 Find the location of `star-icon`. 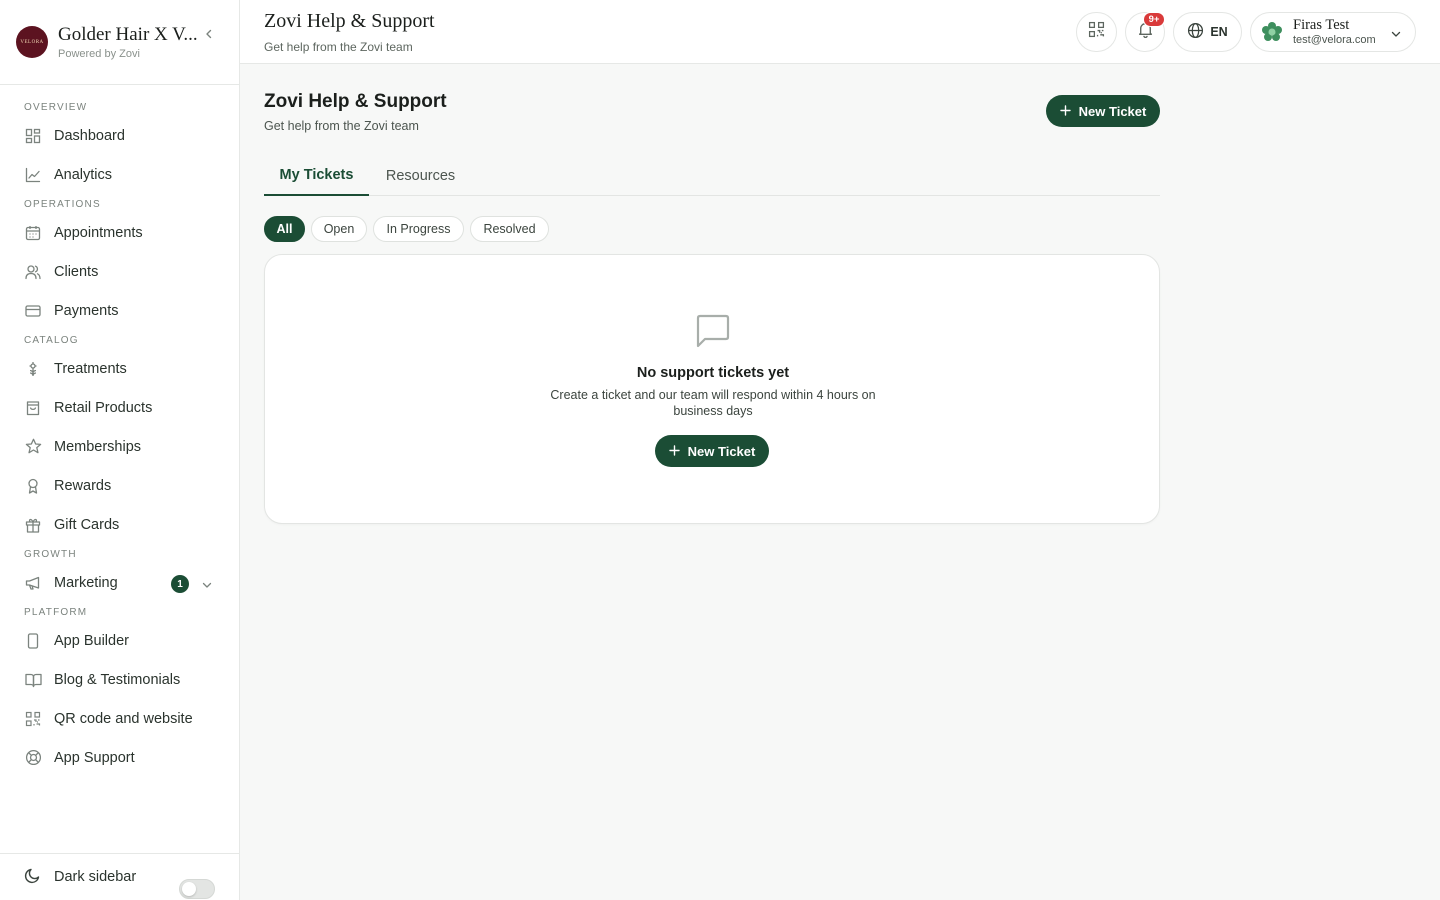

star-icon is located at coordinates (33, 447).